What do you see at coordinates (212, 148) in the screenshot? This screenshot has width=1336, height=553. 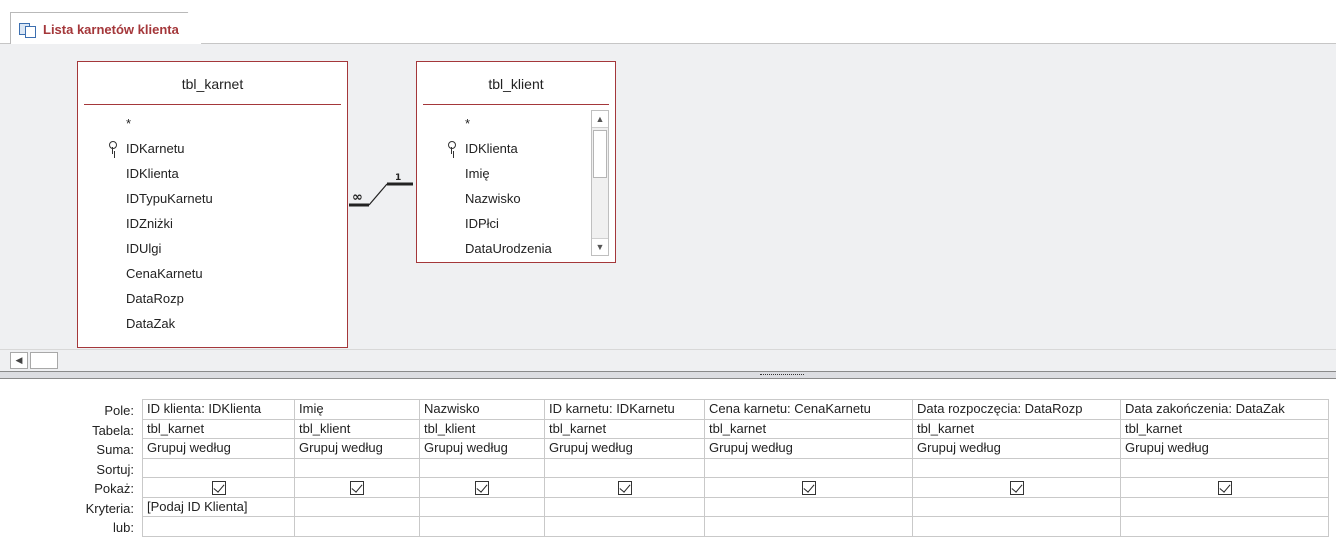 I see `field-item: IDKarnetu` at bounding box center [212, 148].